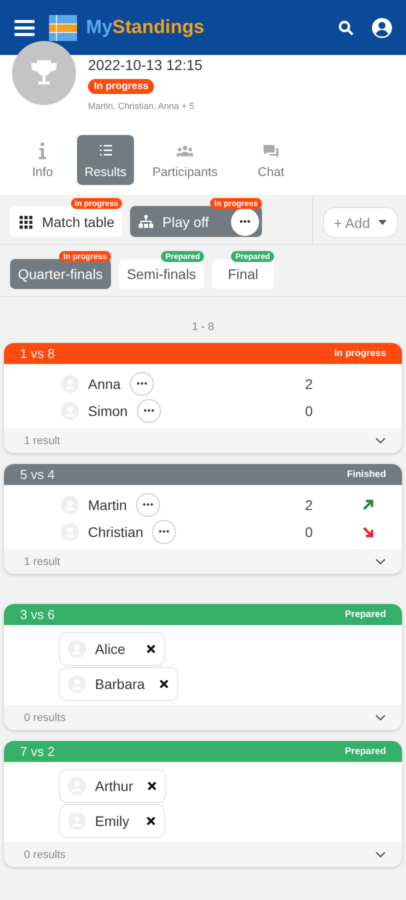  I want to click on match-title: 1 vs 8, so click(37, 353).